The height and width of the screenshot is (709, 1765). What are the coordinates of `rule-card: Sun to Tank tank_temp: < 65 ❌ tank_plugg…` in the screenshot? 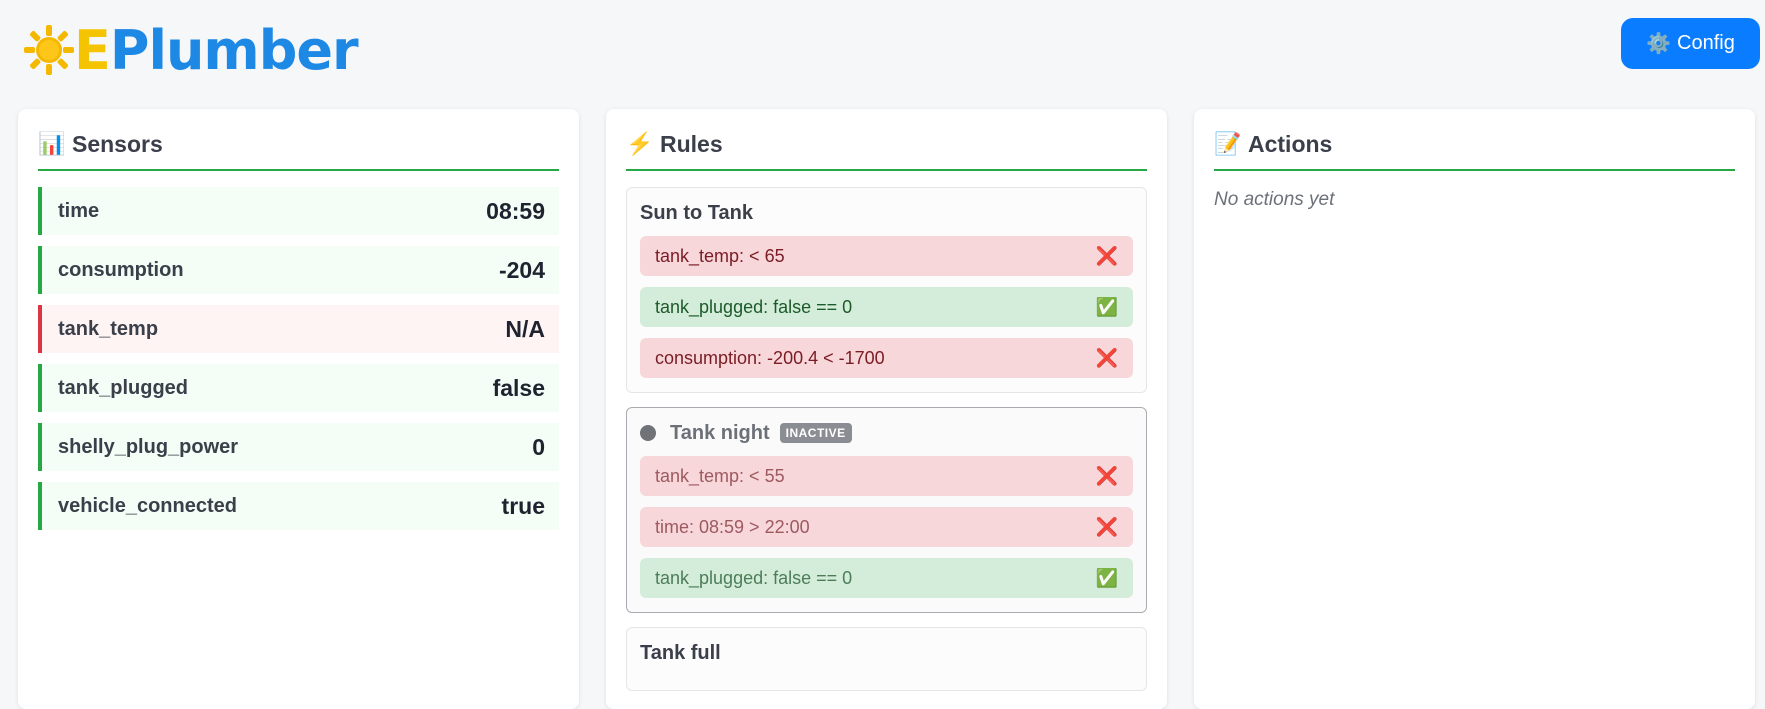 It's located at (886, 290).